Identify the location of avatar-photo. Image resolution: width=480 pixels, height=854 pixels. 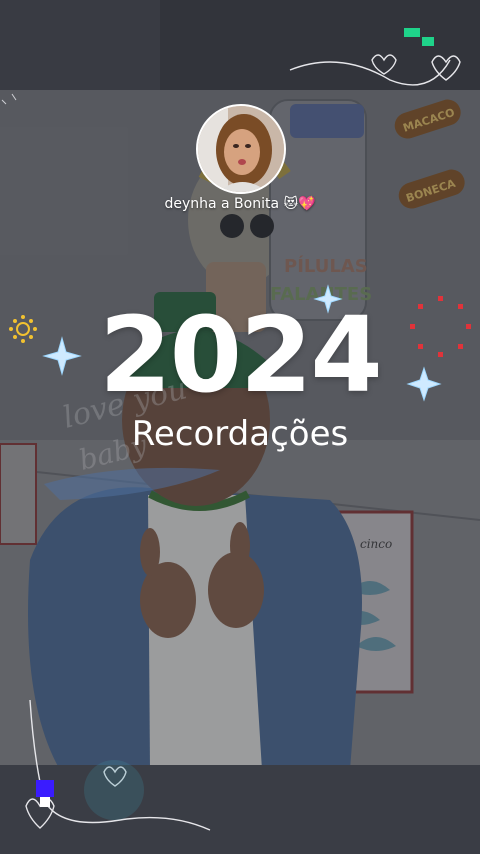
(241, 149).